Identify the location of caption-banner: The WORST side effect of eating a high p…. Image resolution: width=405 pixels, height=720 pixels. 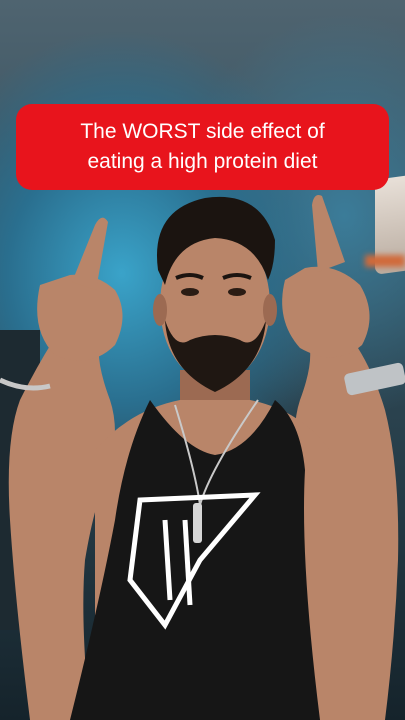
(202, 147).